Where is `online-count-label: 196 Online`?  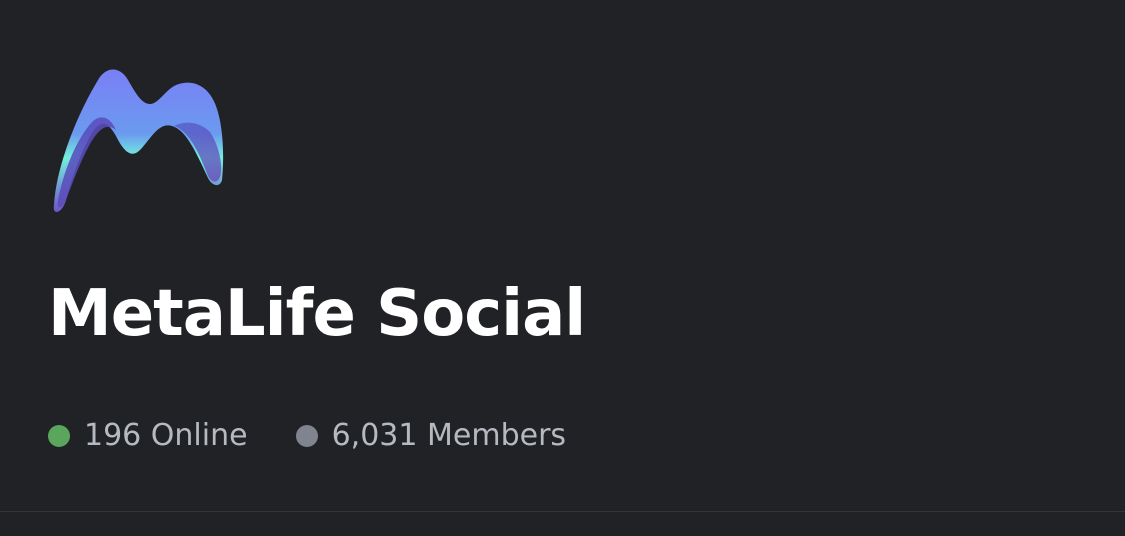
online-count-label: 196 Online is located at coordinates (166, 435).